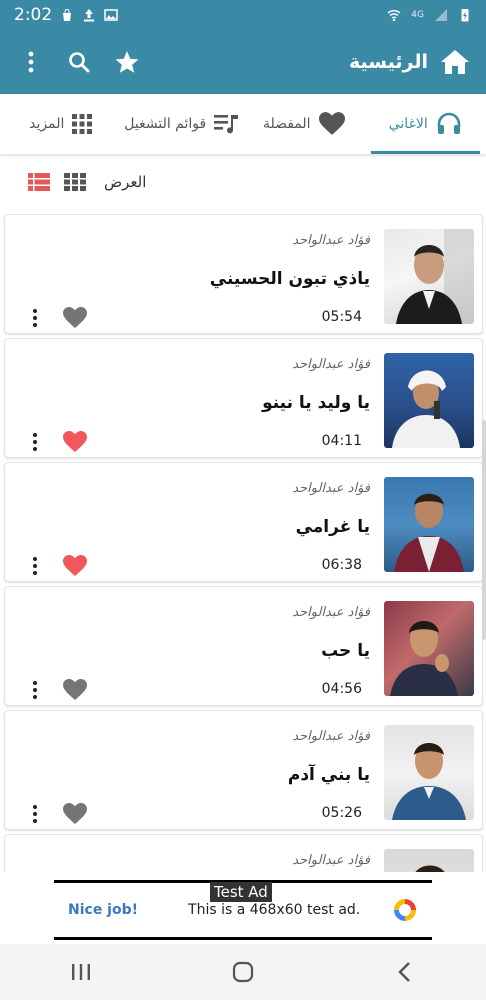 This screenshot has width=486, height=1000. I want to click on view-toggle-row: العرض, so click(243, 182).